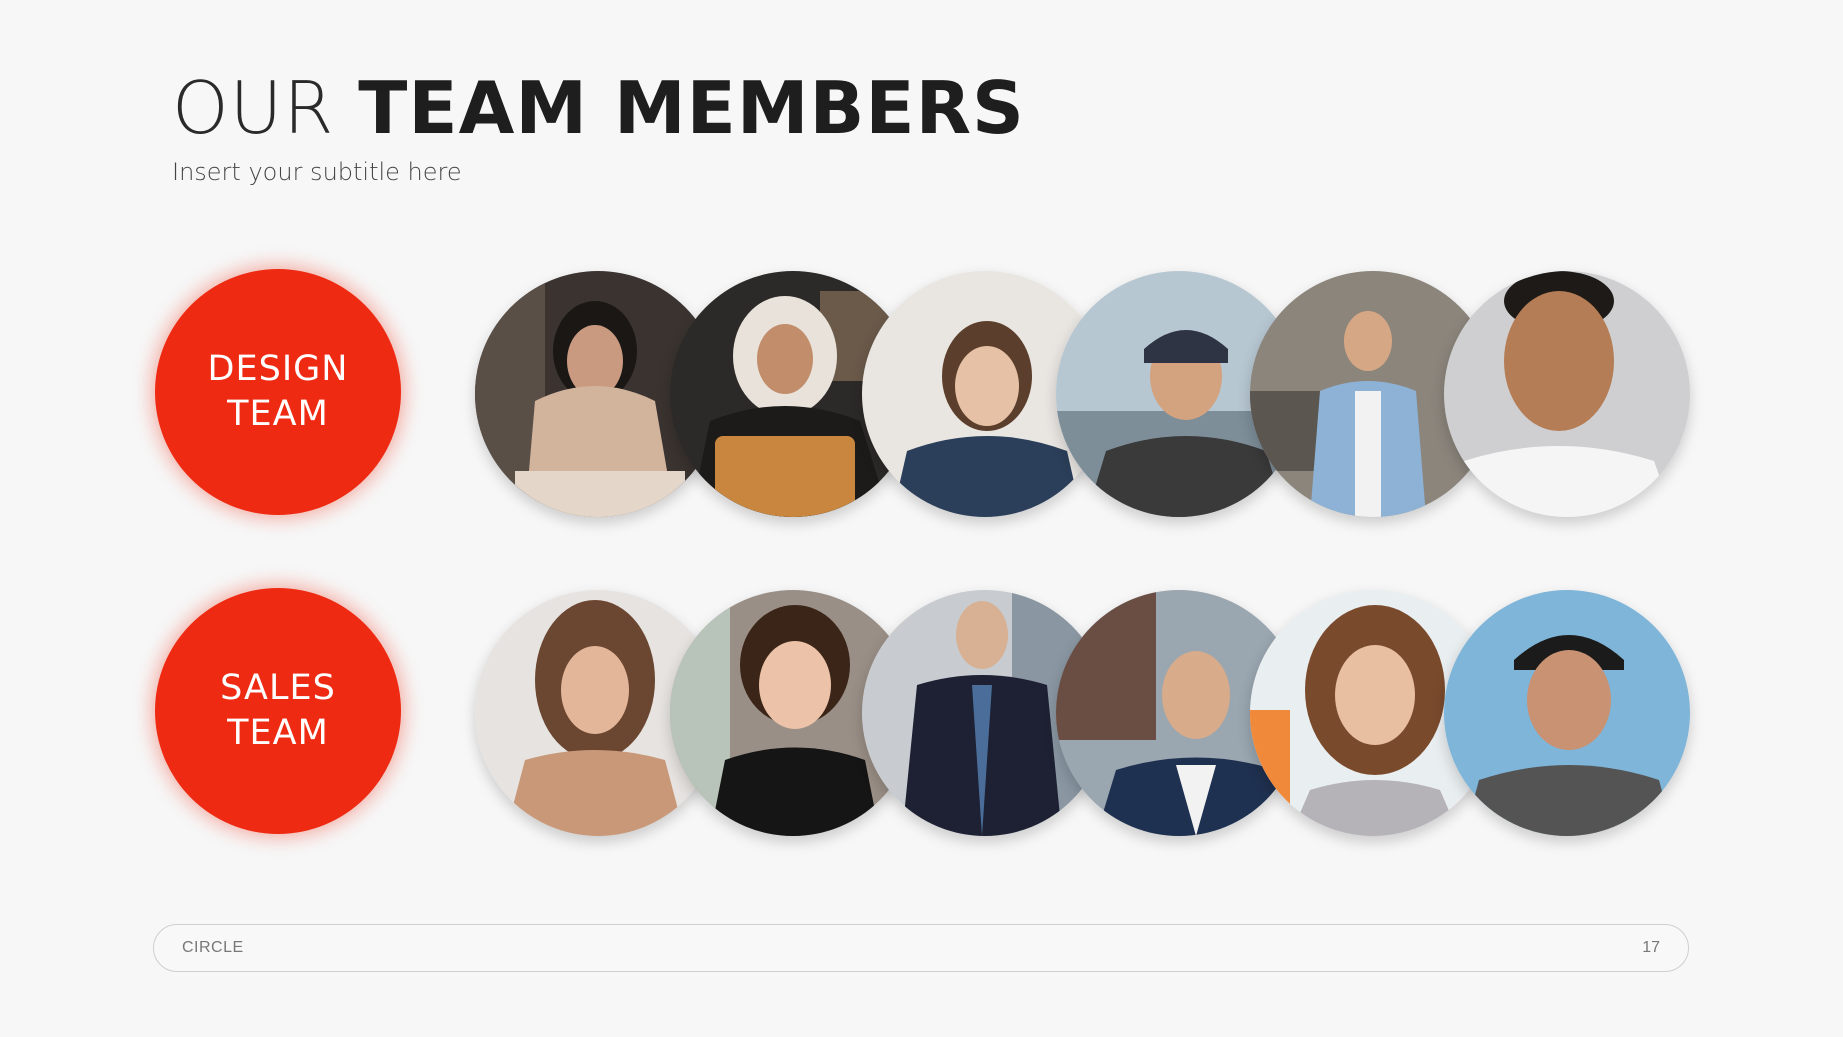 The height and width of the screenshot is (1037, 1843). Describe the element at coordinates (265, 108) in the screenshot. I see `title-part-our: OUR` at that location.